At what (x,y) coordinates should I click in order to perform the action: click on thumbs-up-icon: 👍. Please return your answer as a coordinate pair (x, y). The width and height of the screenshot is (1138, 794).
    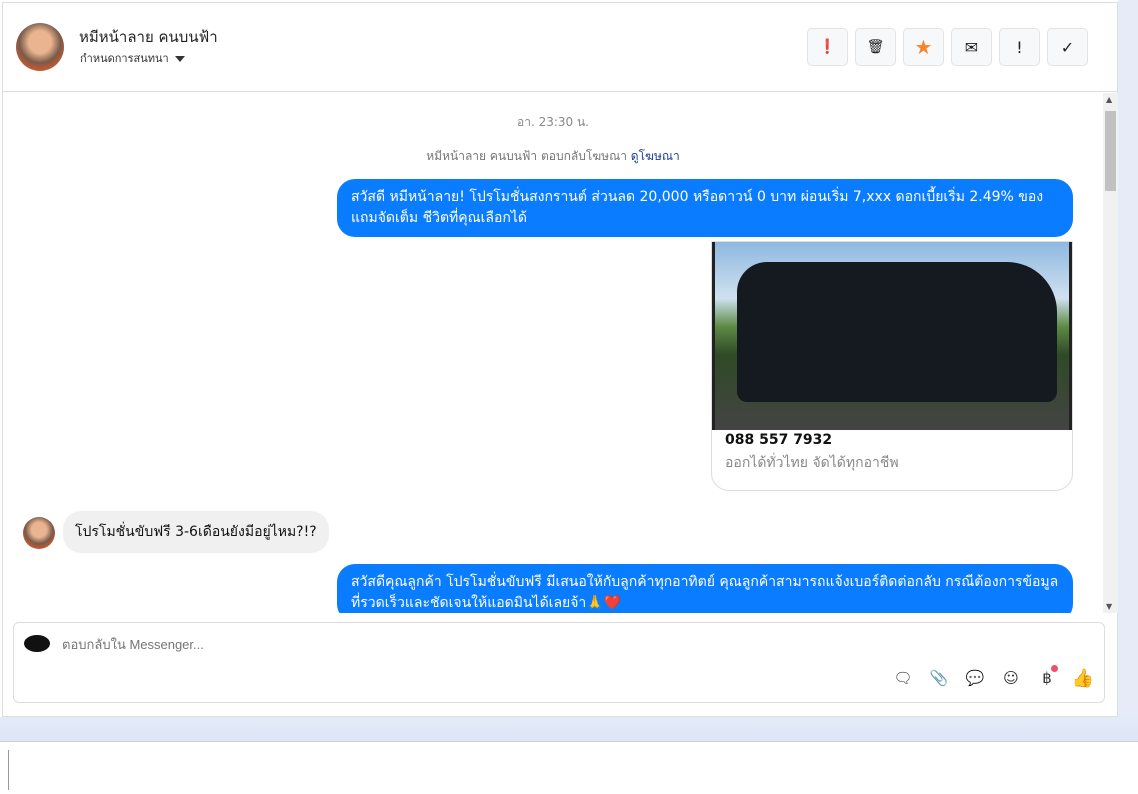
    Looking at the image, I should click on (1083, 678).